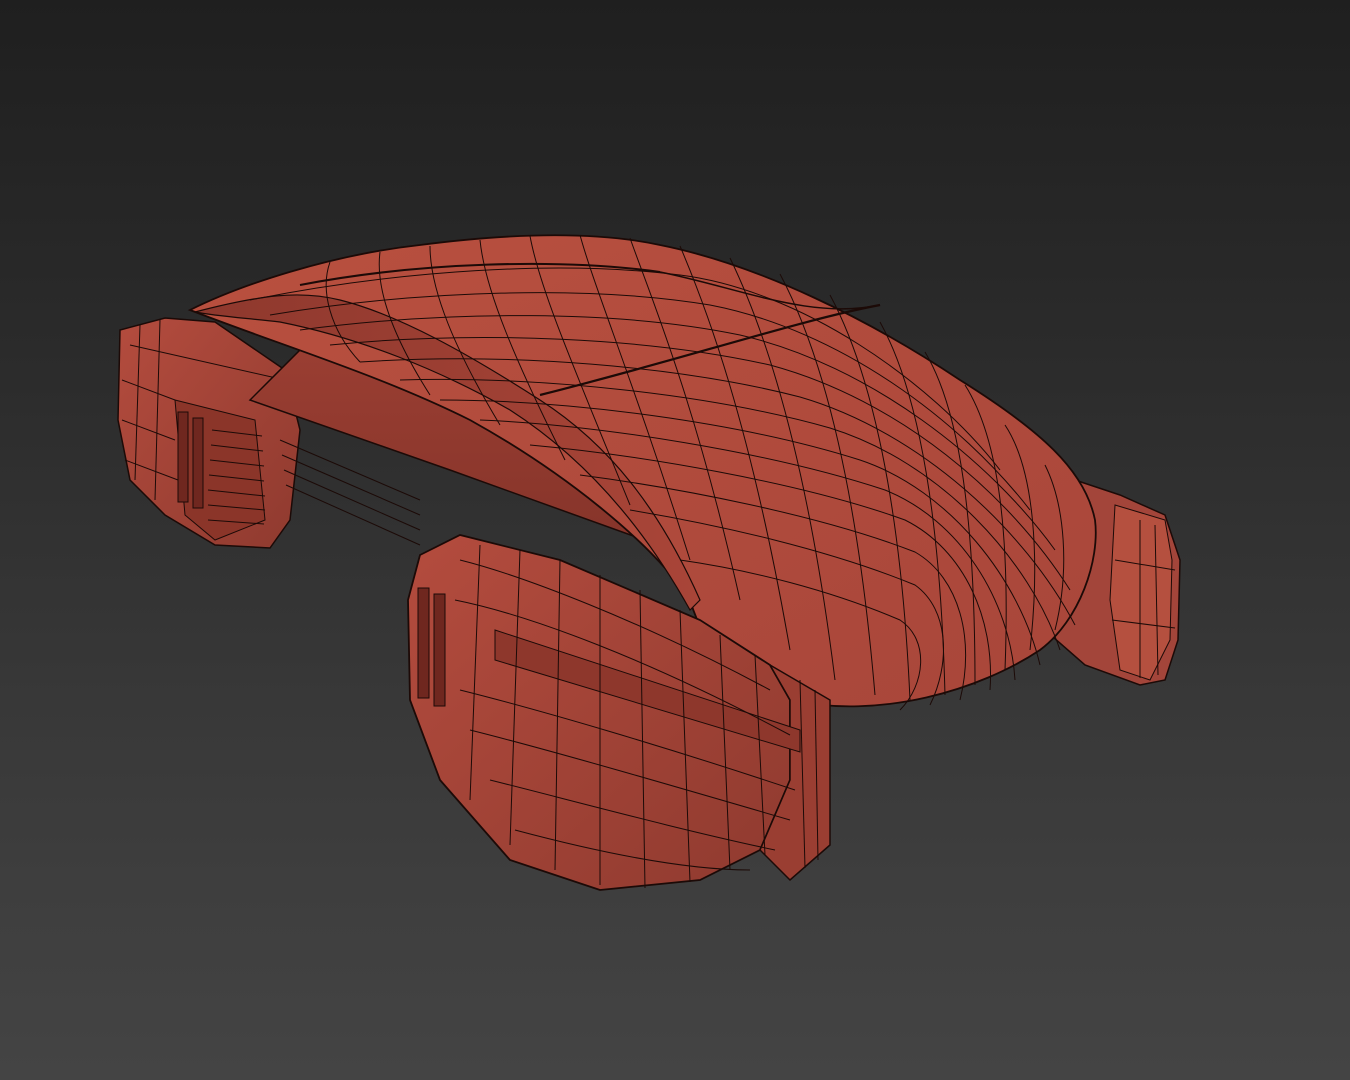  What do you see at coordinates (209, 433) in the screenshot?
I see `left-front-pod` at bounding box center [209, 433].